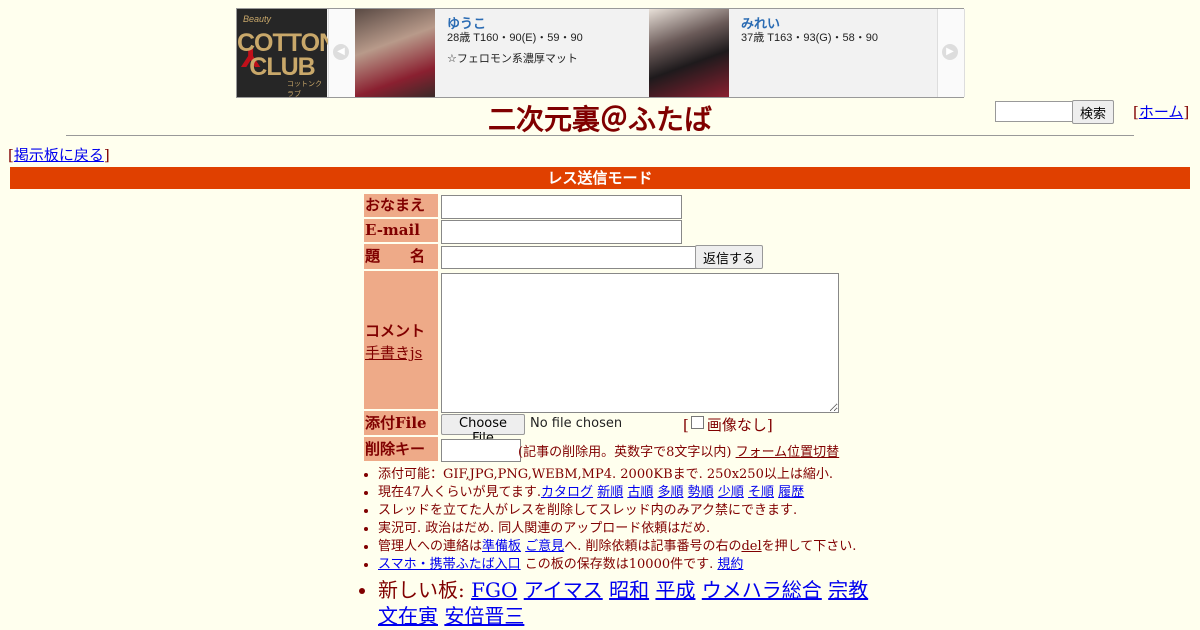 Image resolution: width=1200 pixels, height=630 pixels. What do you see at coordinates (633, 603) in the screenshot?
I see `list-item: 新しい板: FGO アイマス 昭和 平成 ウメハラ総合 宗教 文在寅 安倍晋三` at bounding box center [633, 603].